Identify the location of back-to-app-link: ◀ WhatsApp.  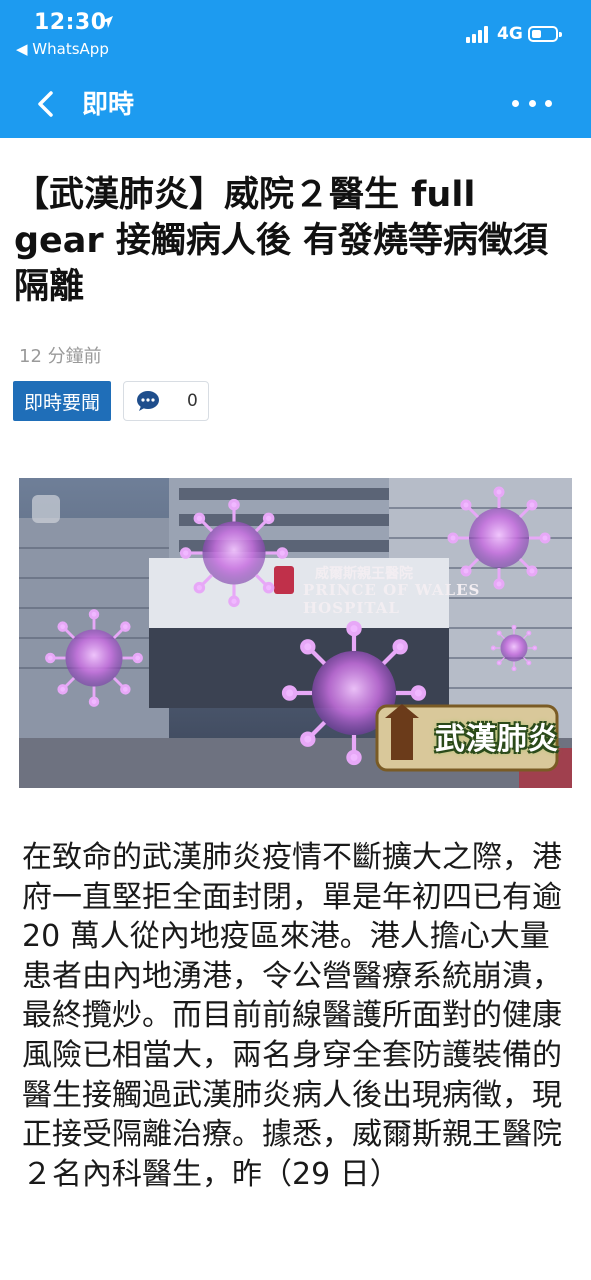
(62, 49).